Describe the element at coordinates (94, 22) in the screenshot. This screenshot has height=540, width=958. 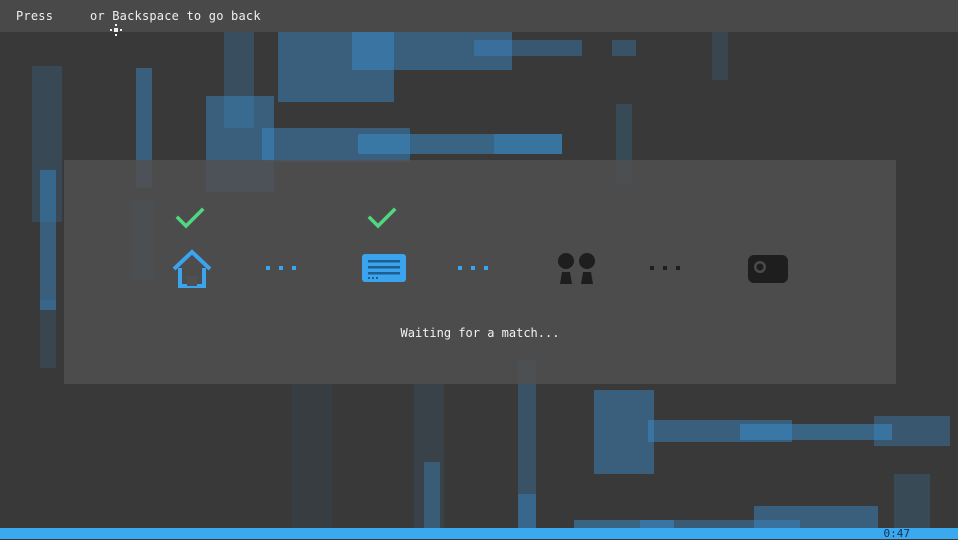
I see `dpad-button-icon` at that location.